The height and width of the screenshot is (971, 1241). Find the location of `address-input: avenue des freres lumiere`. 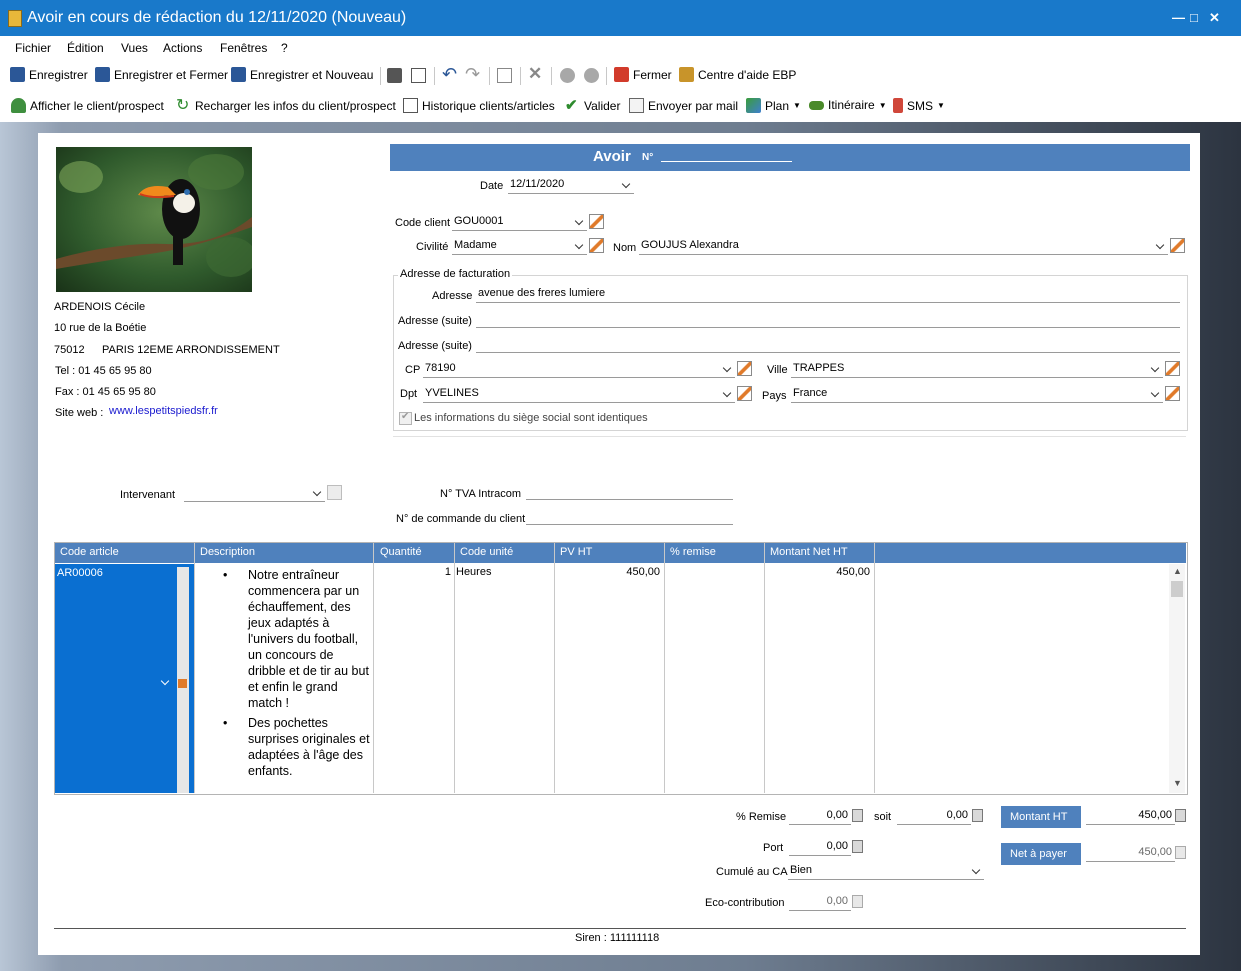

address-input: avenue des freres lumiere is located at coordinates (828, 294).